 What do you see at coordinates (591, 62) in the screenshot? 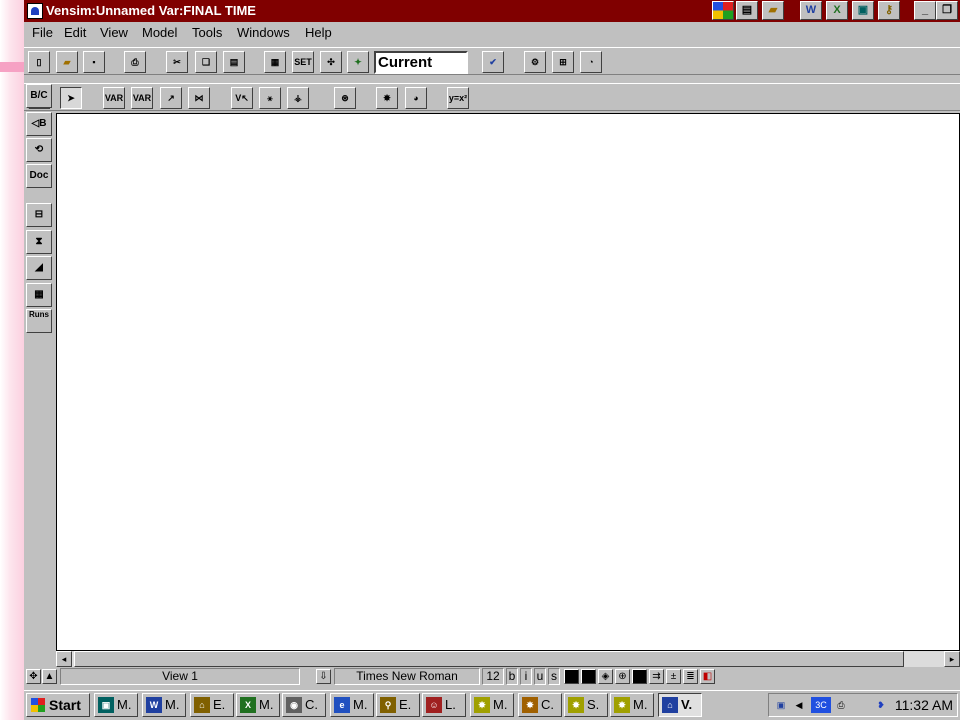
I see `units-check-icon: ◔` at bounding box center [591, 62].